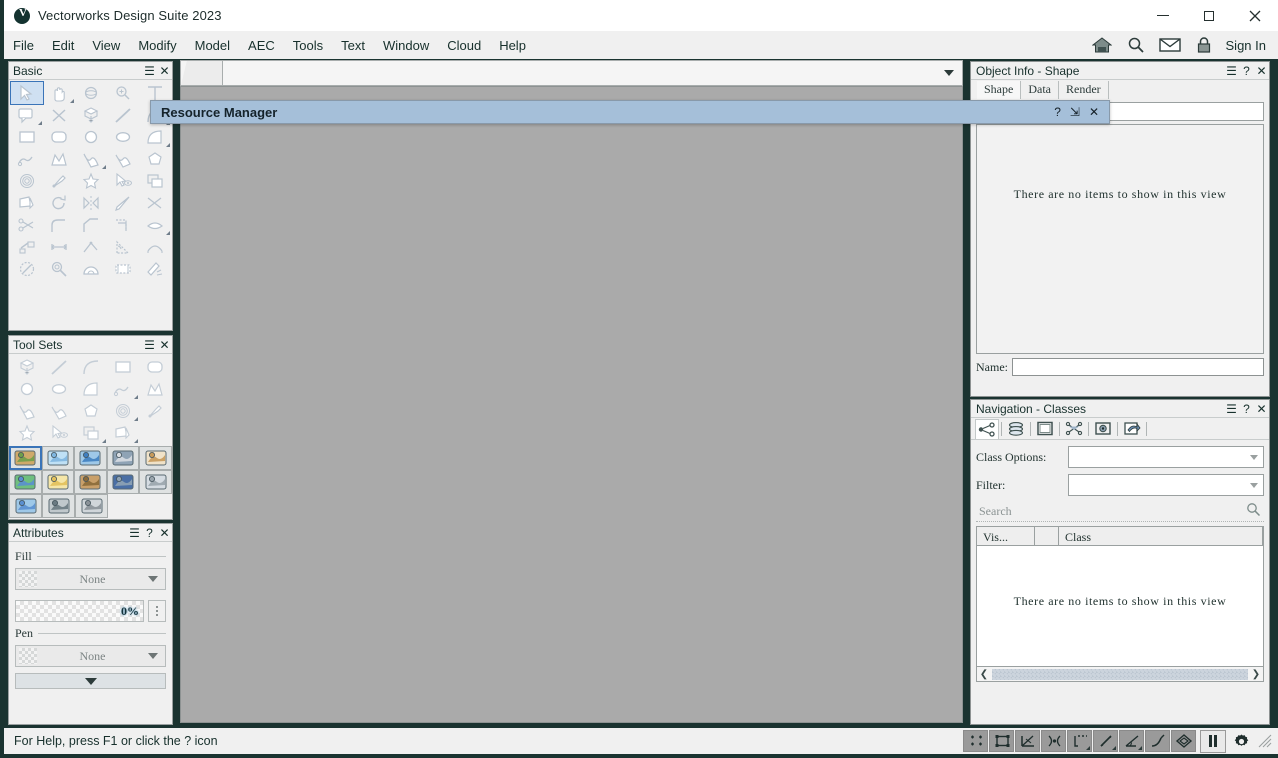  What do you see at coordinates (91, 506) in the screenshot?
I see `gear-set` at bounding box center [91, 506].